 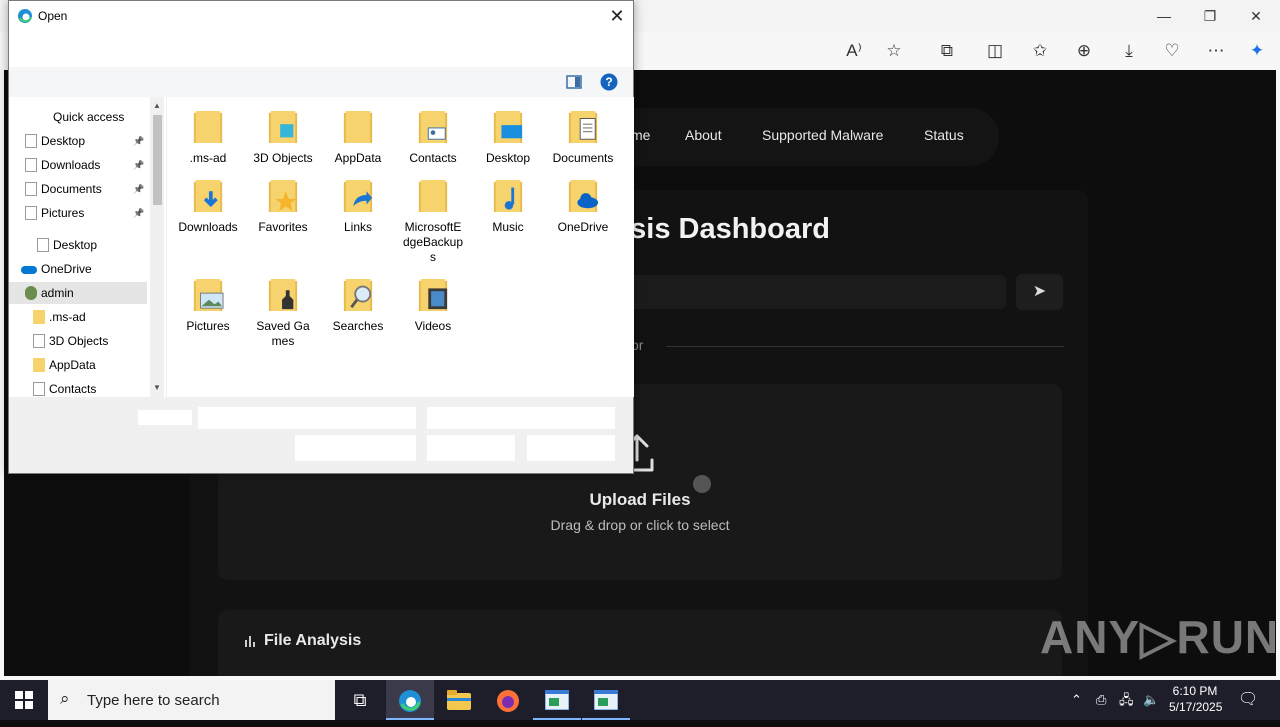 I want to click on file-item: .ms-ad, so click(x=208, y=137).